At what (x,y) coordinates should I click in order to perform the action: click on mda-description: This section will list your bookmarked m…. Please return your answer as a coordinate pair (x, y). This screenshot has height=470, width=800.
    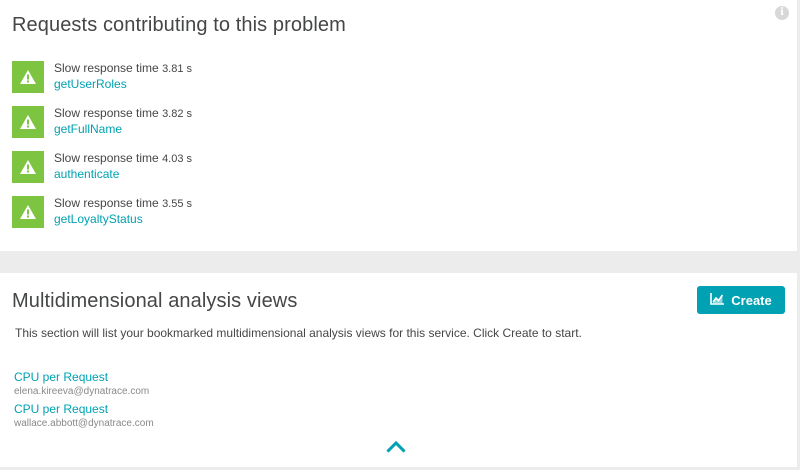
    Looking at the image, I should click on (298, 333).